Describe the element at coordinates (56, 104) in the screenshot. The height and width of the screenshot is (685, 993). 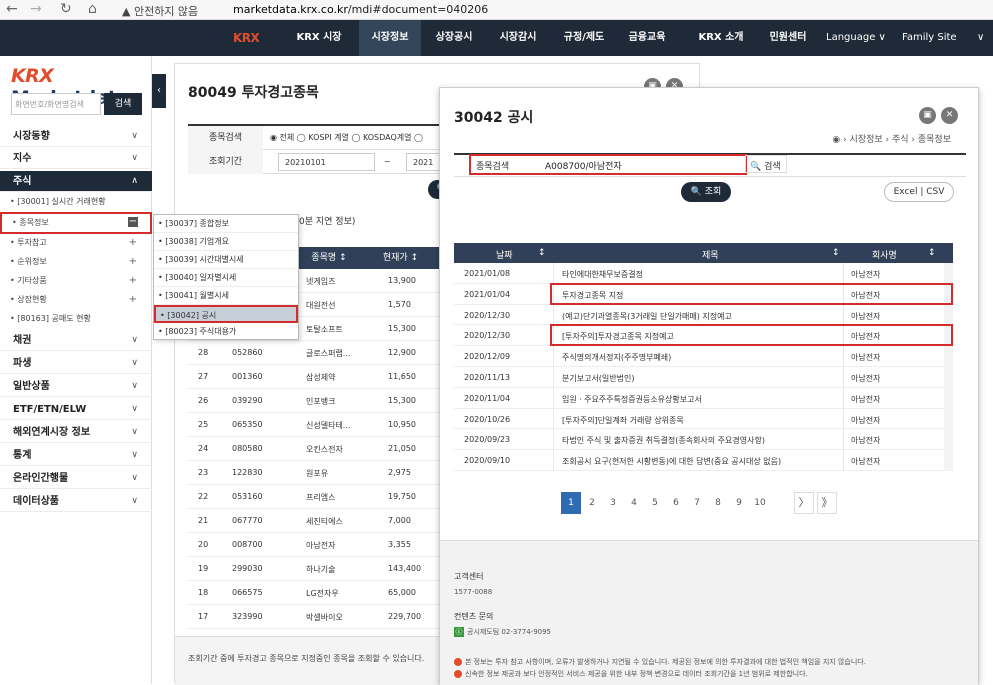
I see `screen-search-input: 화면번호/화면명검색` at that location.